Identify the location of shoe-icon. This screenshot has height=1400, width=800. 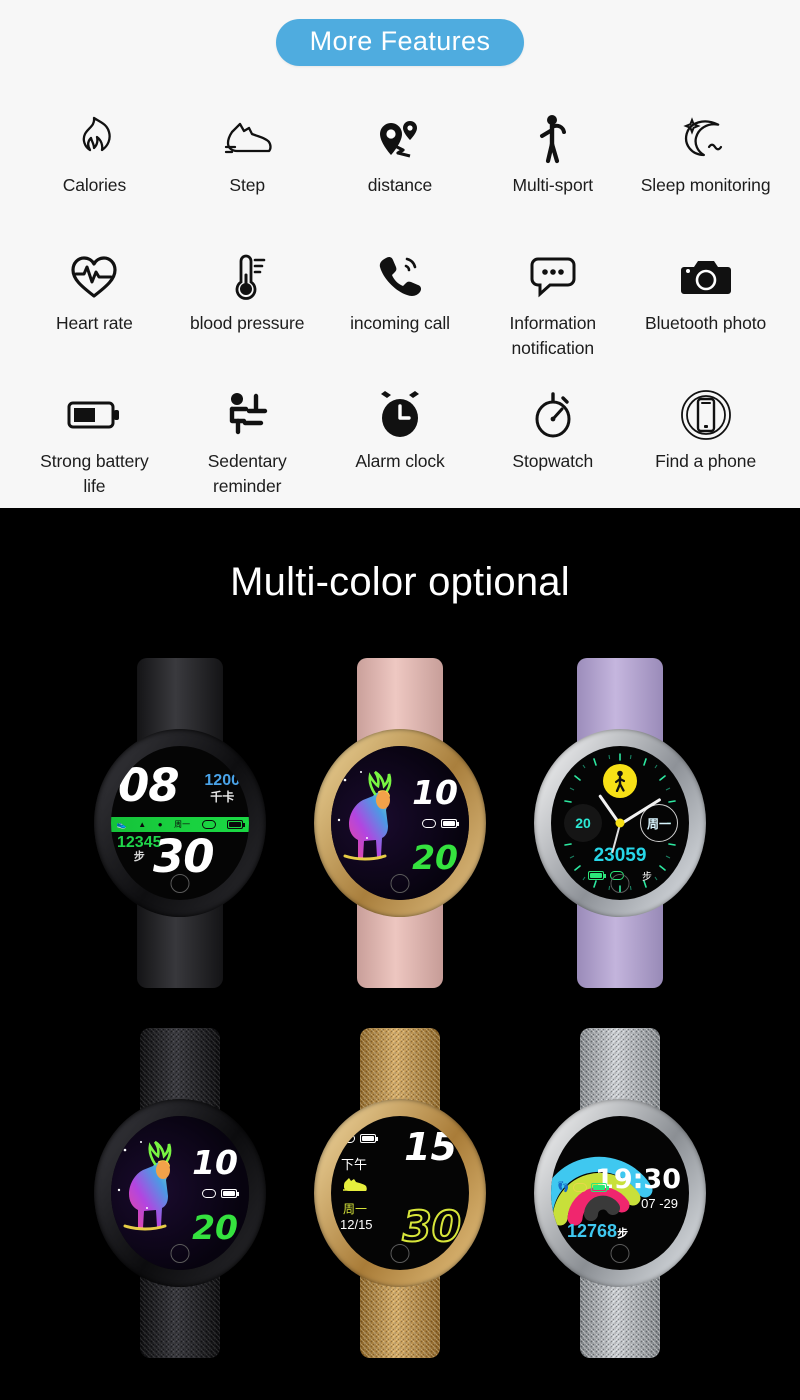
(247, 139).